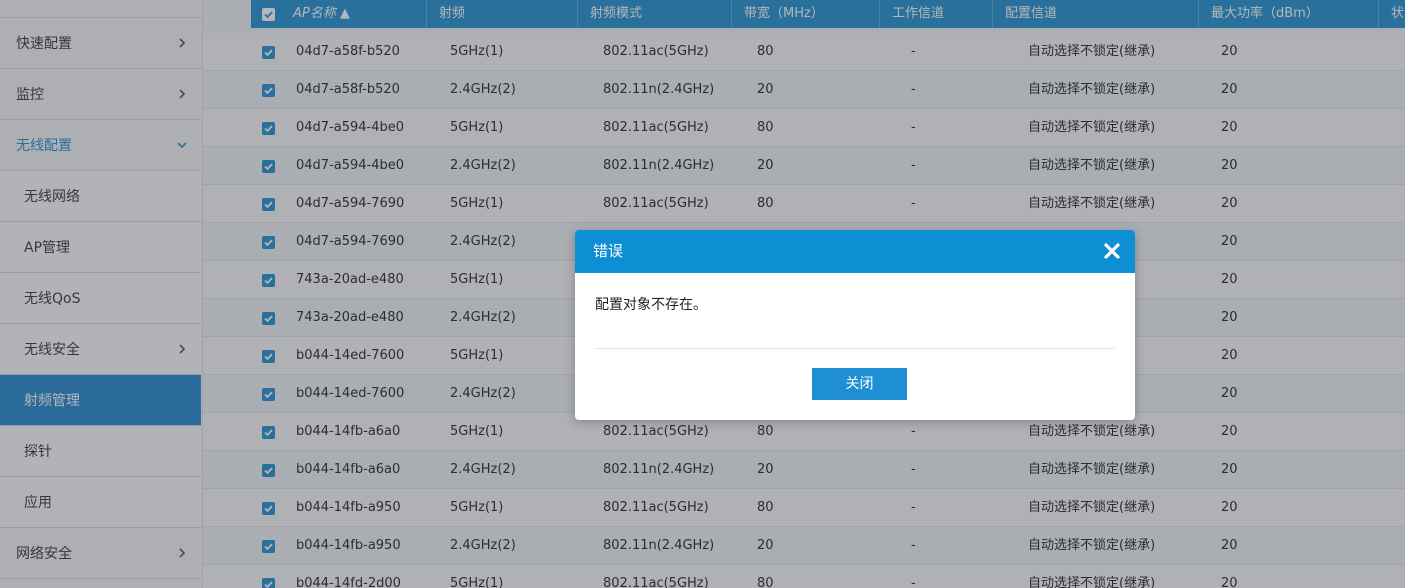  I want to click on dialog-title: 错误, so click(608, 251).